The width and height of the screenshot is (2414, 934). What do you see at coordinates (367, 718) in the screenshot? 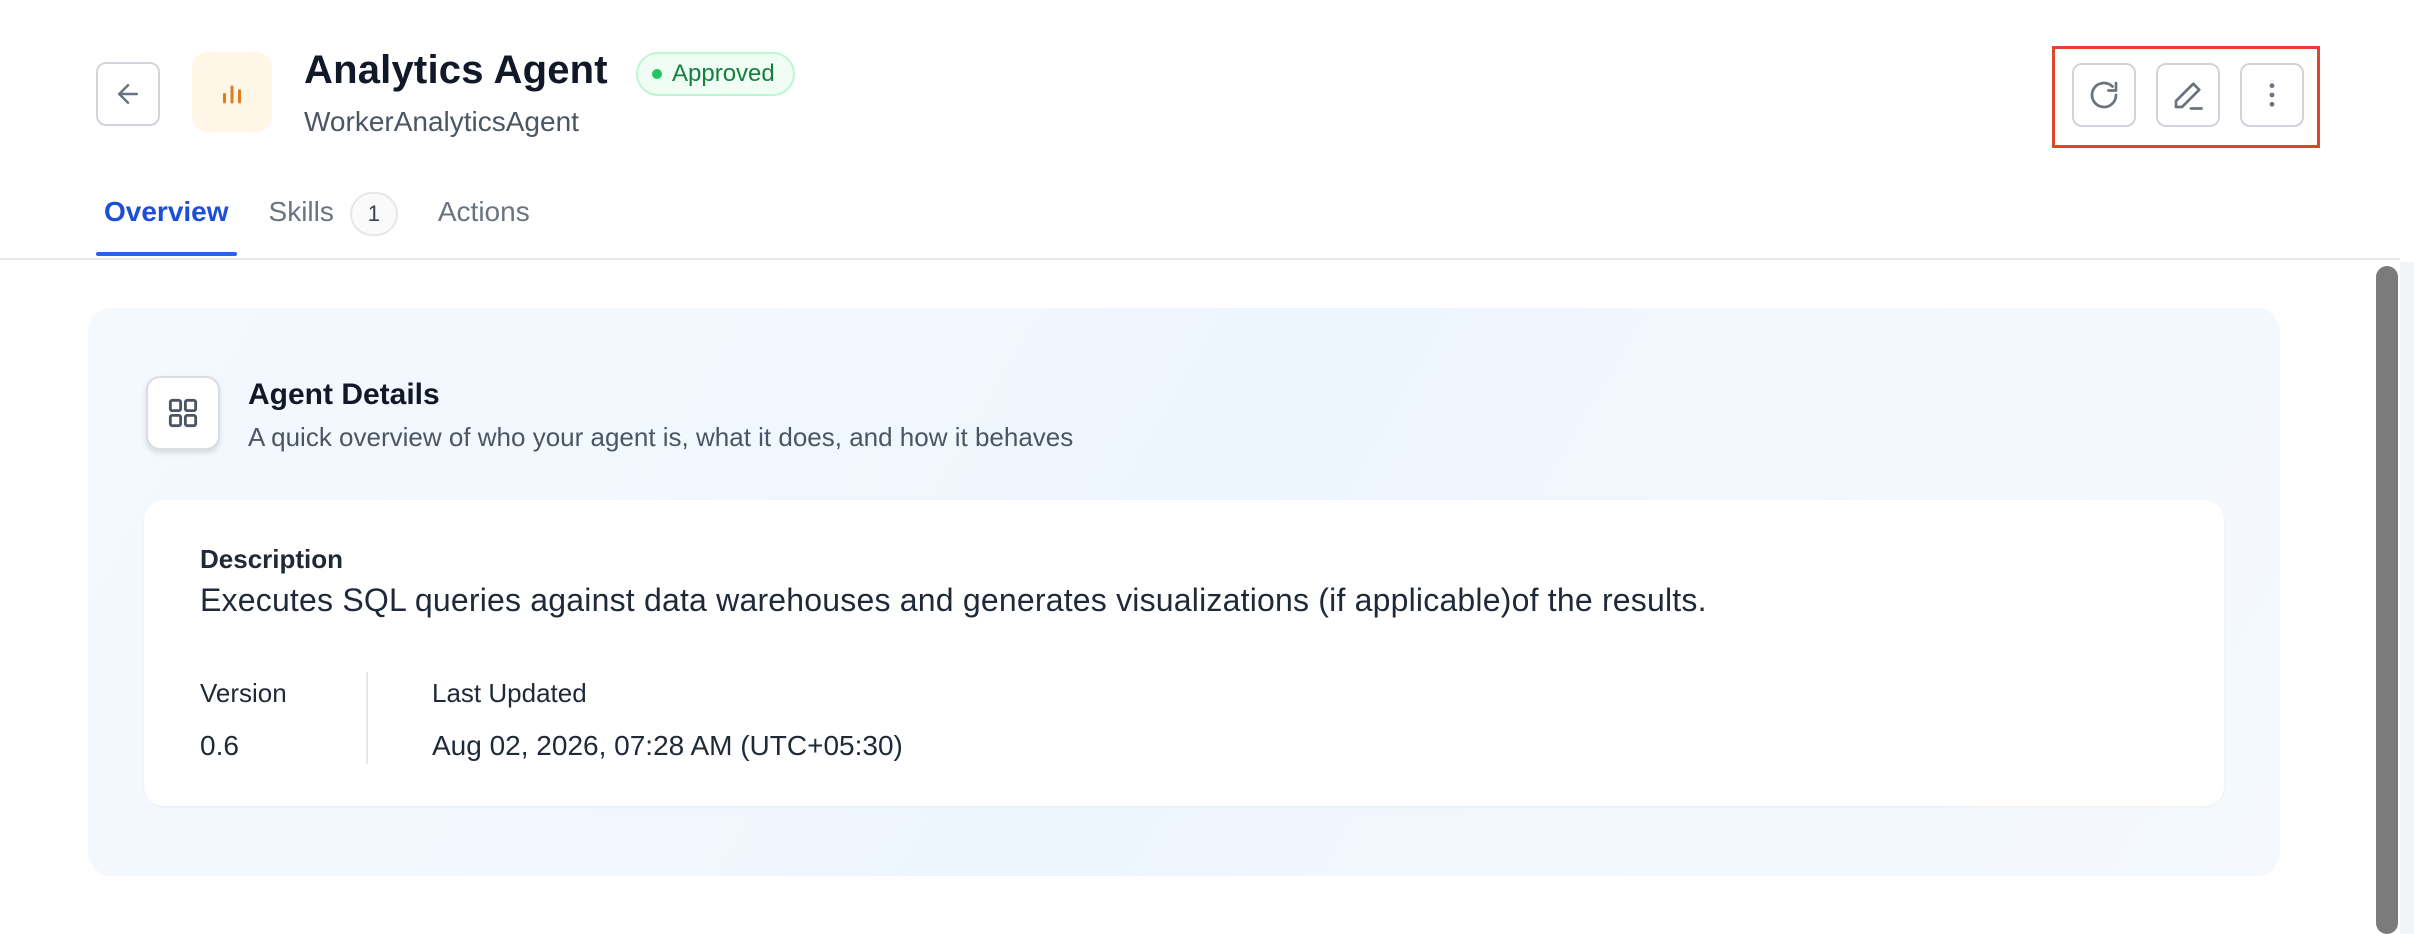
I see `field-divider` at bounding box center [367, 718].